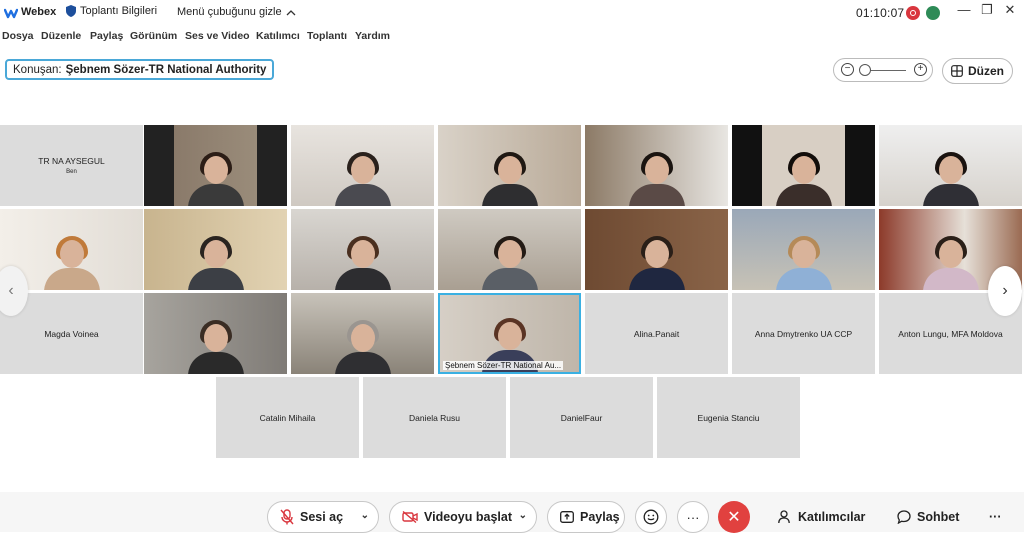 The height and width of the screenshot is (533, 1024). I want to click on chevron-left-icon: ‹, so click(11, 290).